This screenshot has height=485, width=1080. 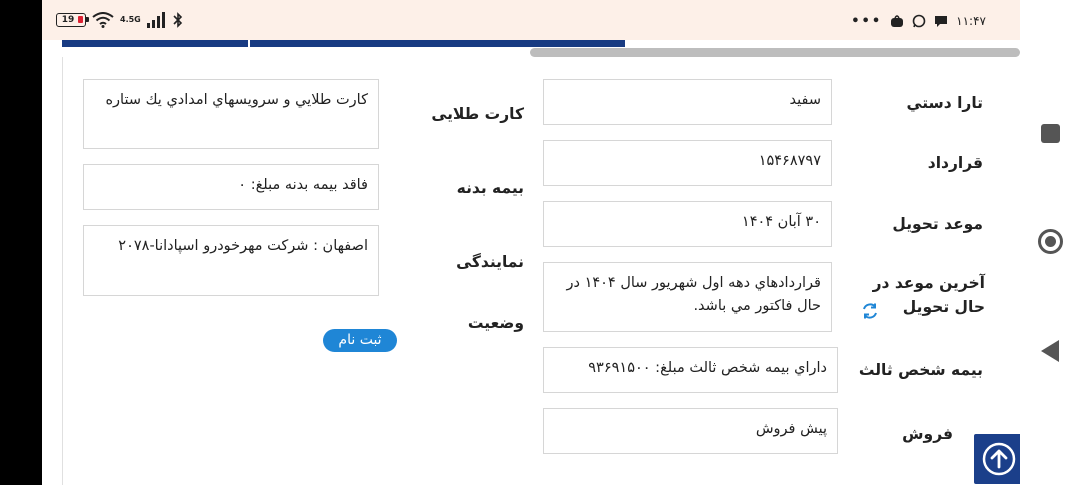 I want to click on delivery-date-label: موعد تحویل, so click(x=937, y=224).